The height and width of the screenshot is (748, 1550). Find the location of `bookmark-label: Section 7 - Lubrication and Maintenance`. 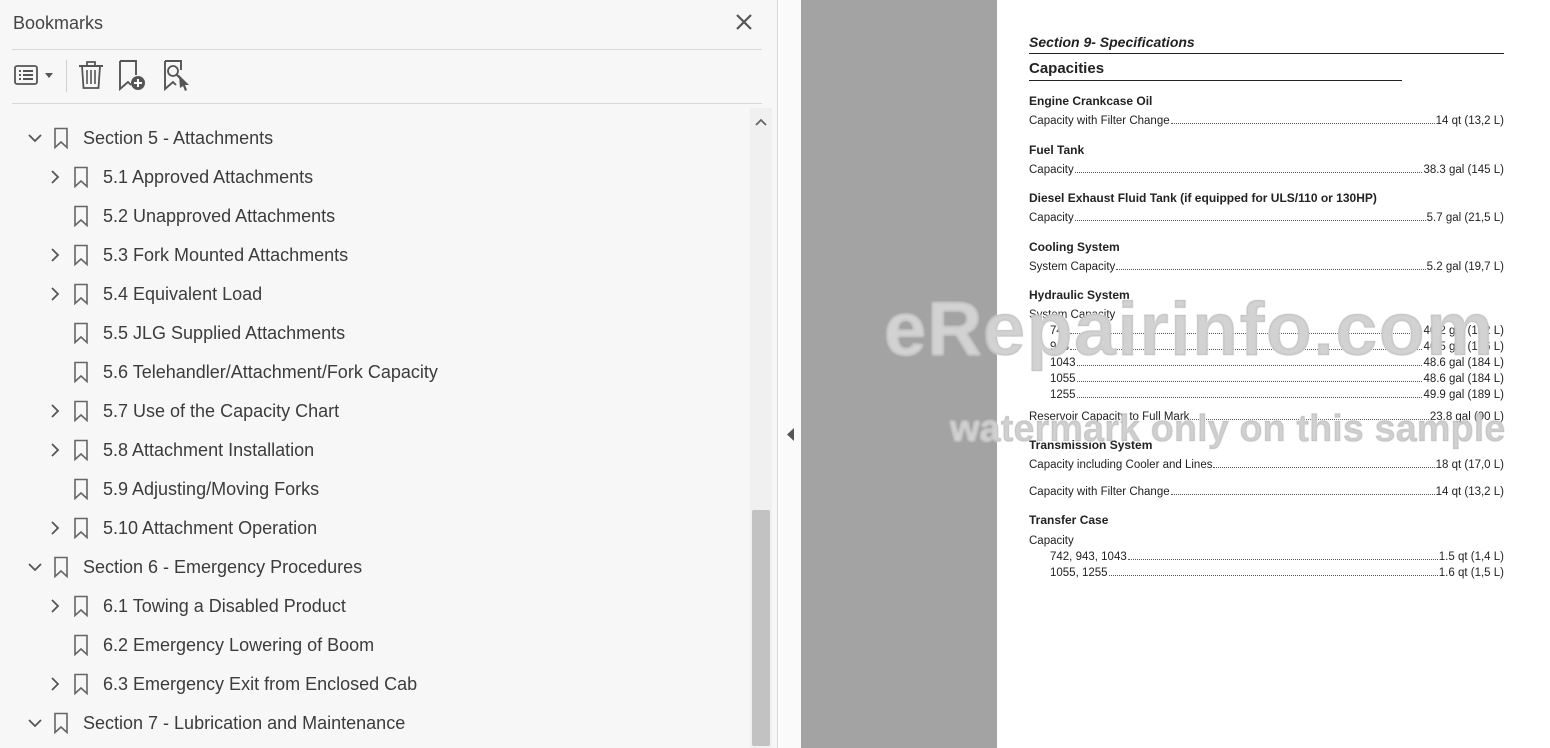

bookmark-label: Section 7 - Lubrication and Maintenance is located at coordinates (244, 723).